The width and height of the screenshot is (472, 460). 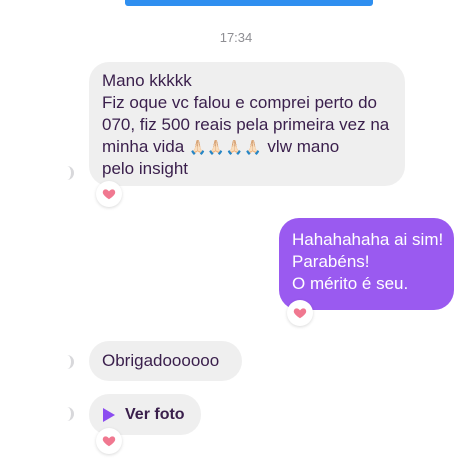 What do you see at coordinates (350, 283) in the screenshot?
I see `message-line: O mérito é seu.` at bounding box center [350, 283].